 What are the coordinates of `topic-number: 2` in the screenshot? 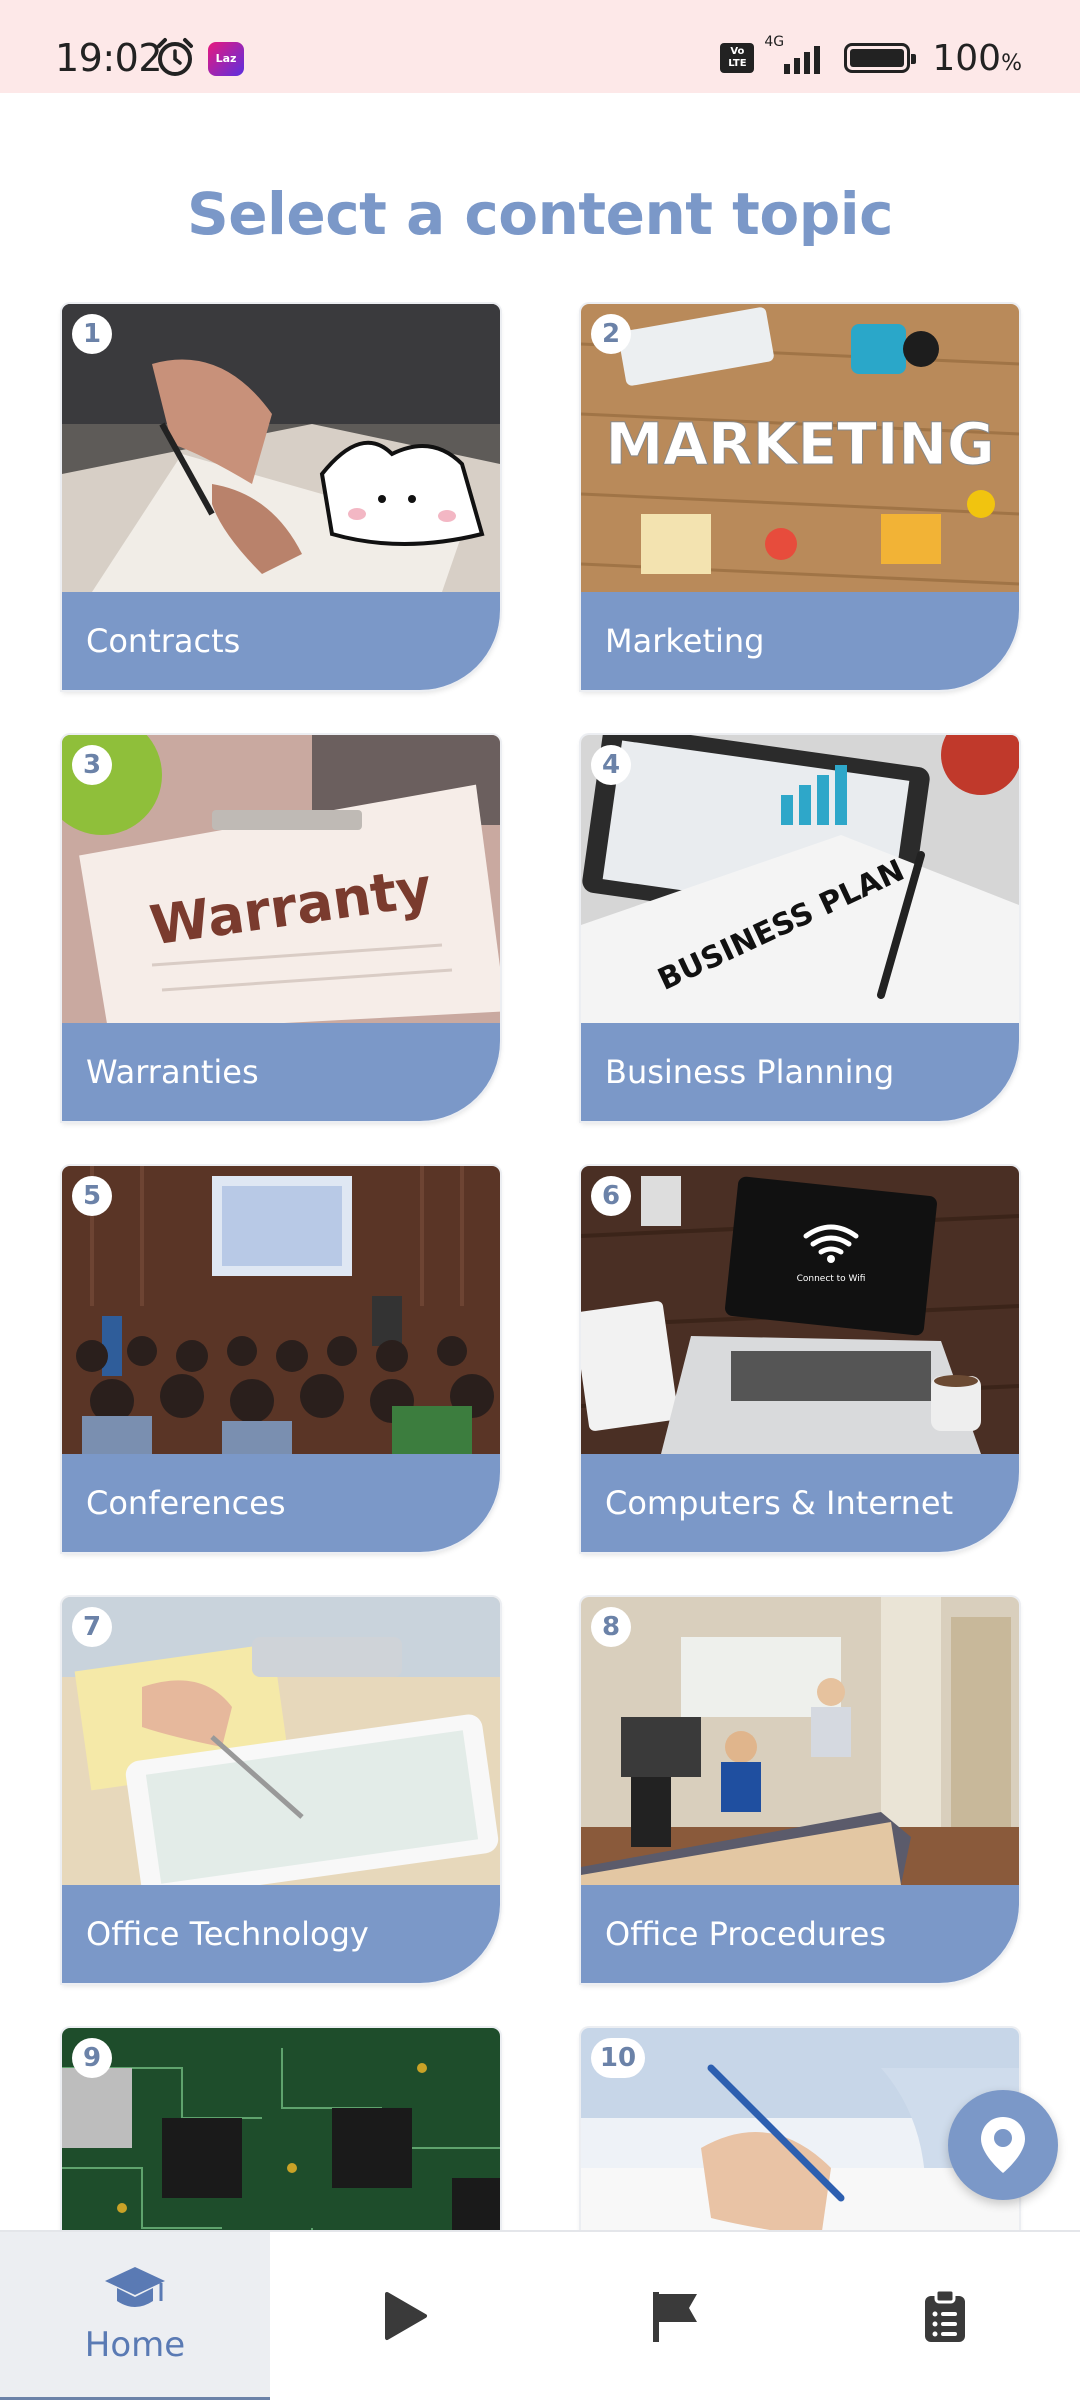 It's located at (611, 334).